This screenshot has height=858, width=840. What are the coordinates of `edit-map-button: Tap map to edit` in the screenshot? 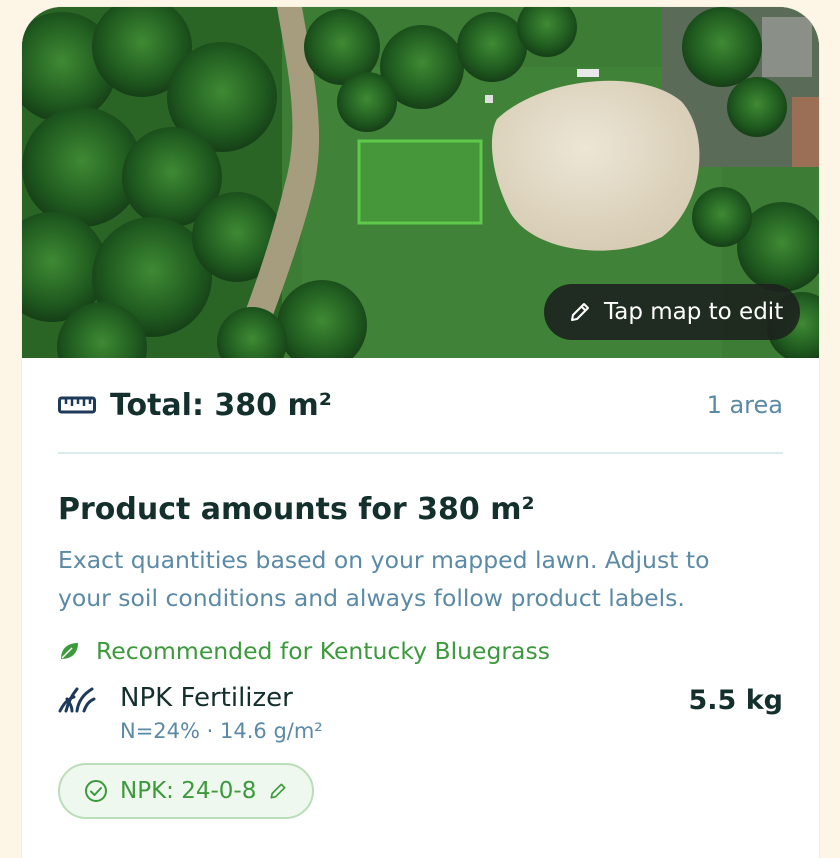 It's located at (672, 312).